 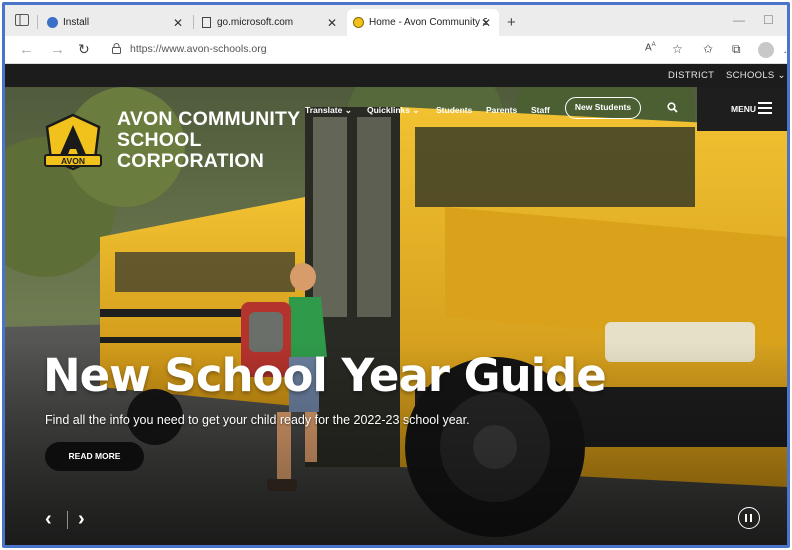 What do you see at coordinates (501, 110) in the screenshot?
I see `nav-parents: Parents` at bounding box center [501, 110].